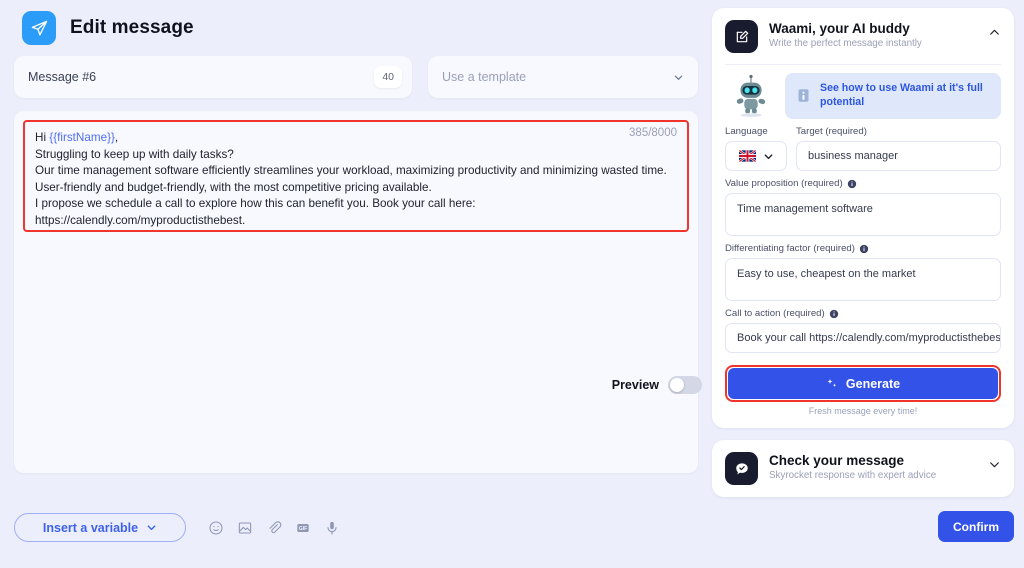 This screenshot has width=1024, height=568. What do you see at coordinates (994, 32) in the screenshot?
I see `chevron-up-icon` at bounding box center [994, 32].